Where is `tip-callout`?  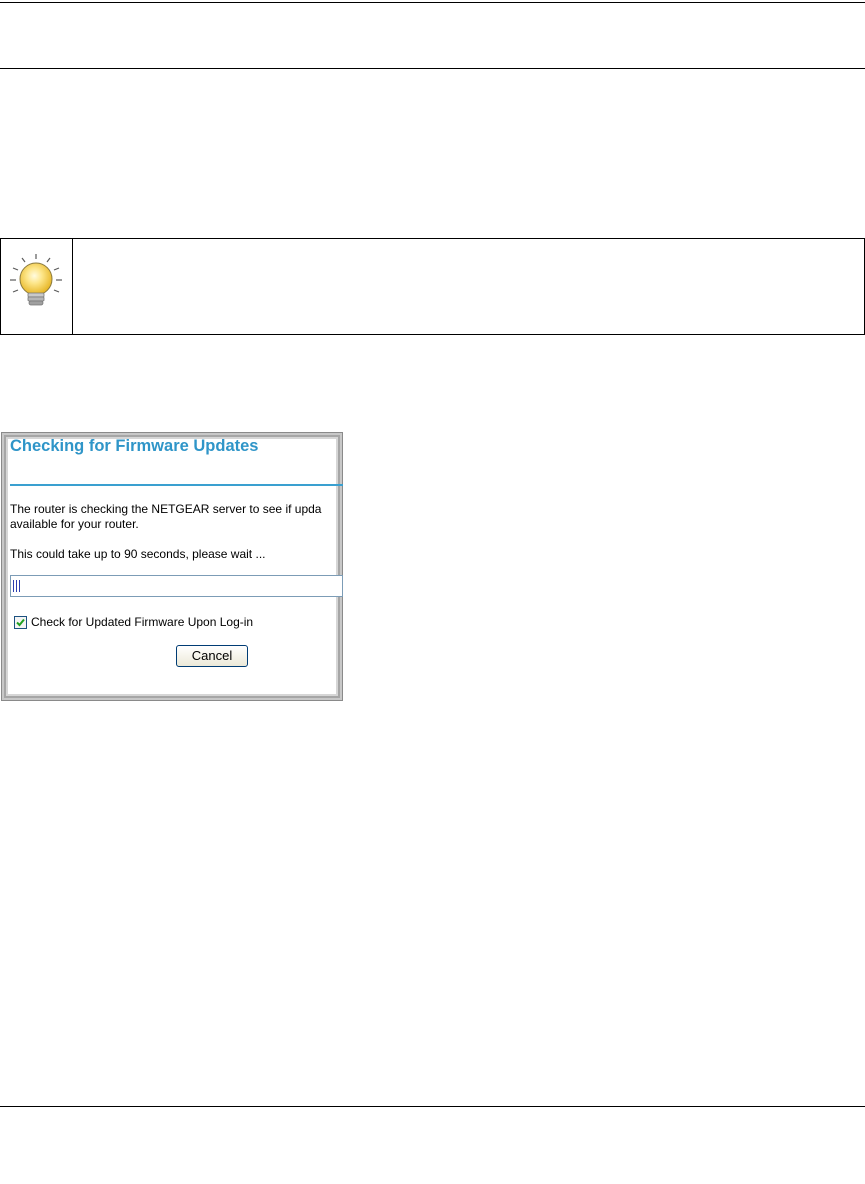
tip-callout is located at coordinates (432, 286).